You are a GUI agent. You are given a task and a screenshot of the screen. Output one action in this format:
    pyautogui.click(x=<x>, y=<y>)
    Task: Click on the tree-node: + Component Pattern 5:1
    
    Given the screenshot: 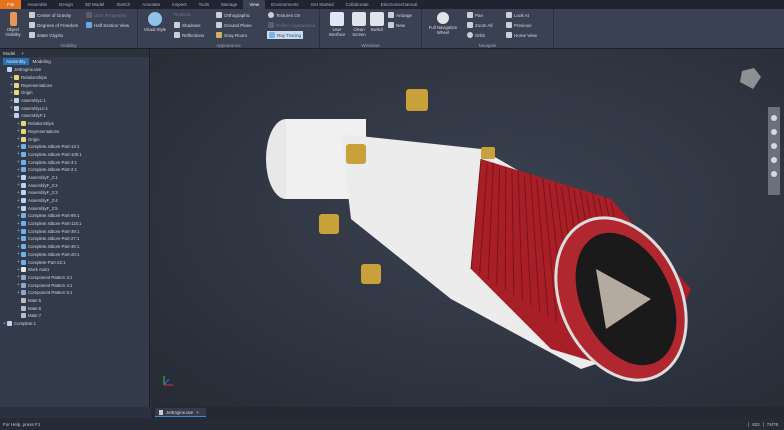 What is the action you would take?
    pyautogui.click(x=75, y=293)
    